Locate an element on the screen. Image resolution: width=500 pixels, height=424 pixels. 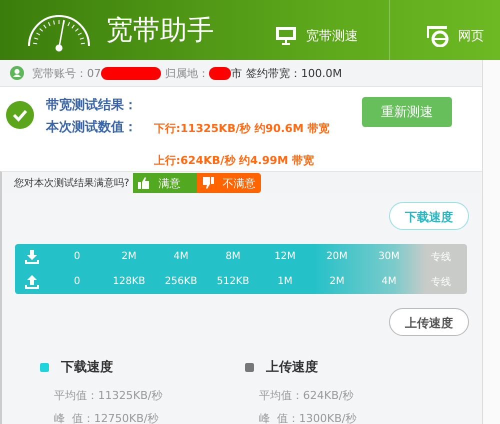
download-icon is located at coordinates (32, 257).